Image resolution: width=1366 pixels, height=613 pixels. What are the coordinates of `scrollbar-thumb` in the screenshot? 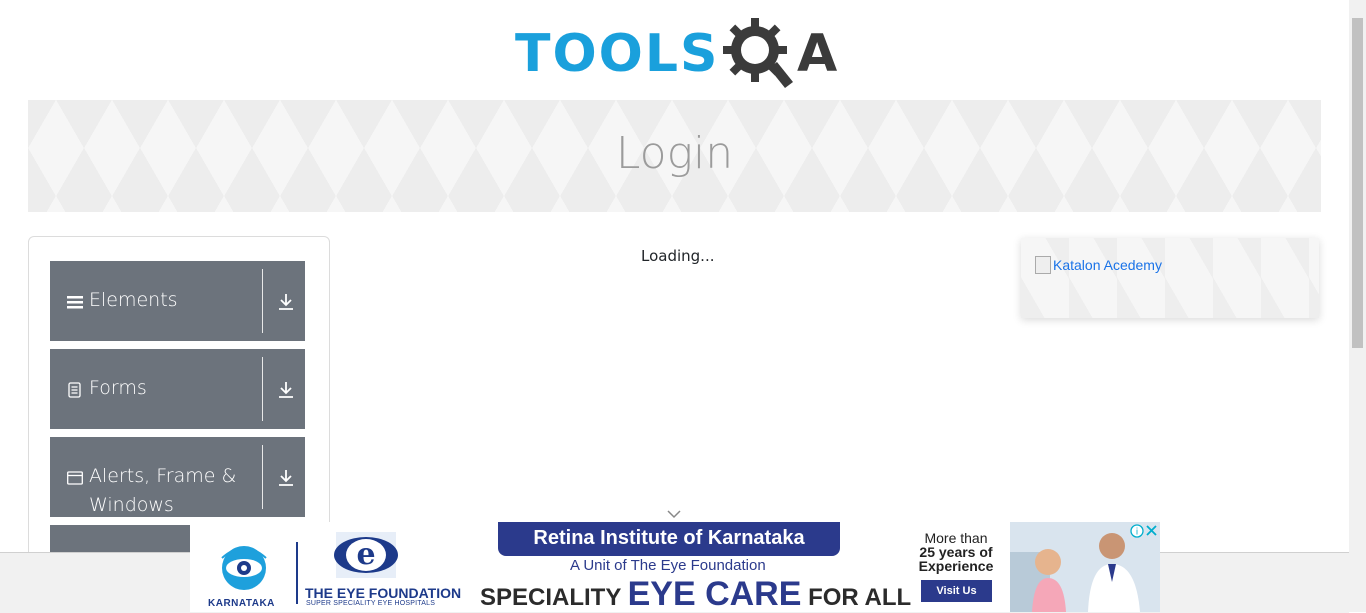 It's located at (1357, 183).